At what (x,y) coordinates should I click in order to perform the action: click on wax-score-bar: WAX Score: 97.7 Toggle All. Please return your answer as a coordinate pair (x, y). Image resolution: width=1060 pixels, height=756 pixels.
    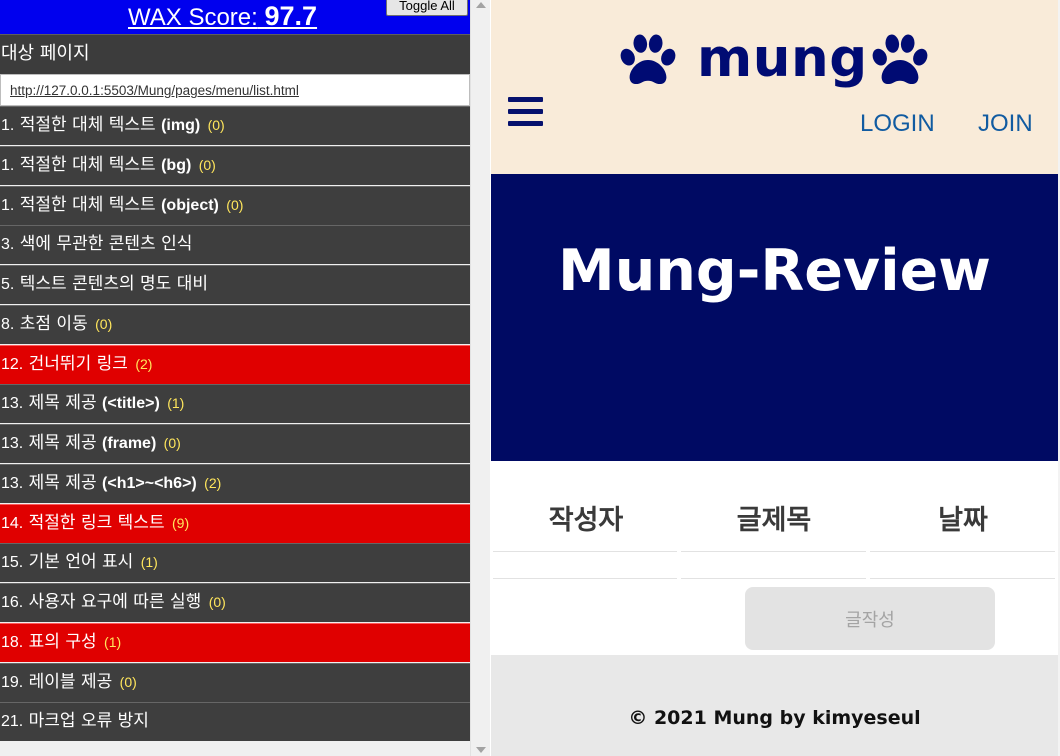
    Looking at the image, I should click on (235, 17).